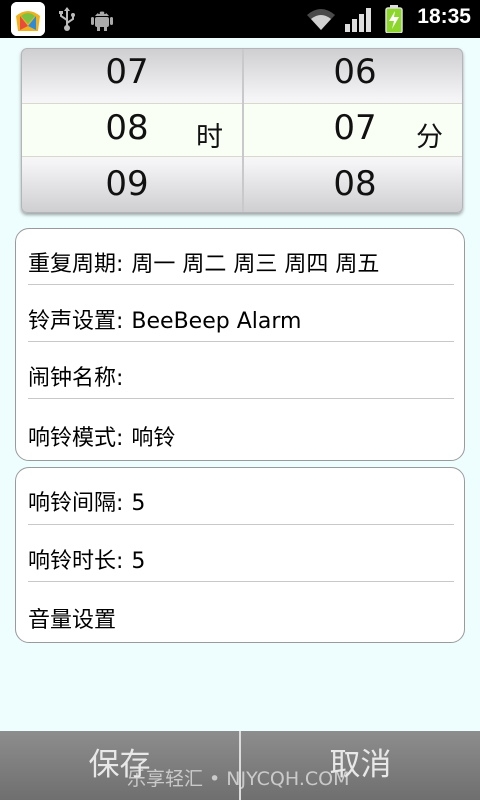  What do you see at coordinates (127, 72) in the screenshot?
I see `hour-prev: 07` at bounding box center [127, 72].